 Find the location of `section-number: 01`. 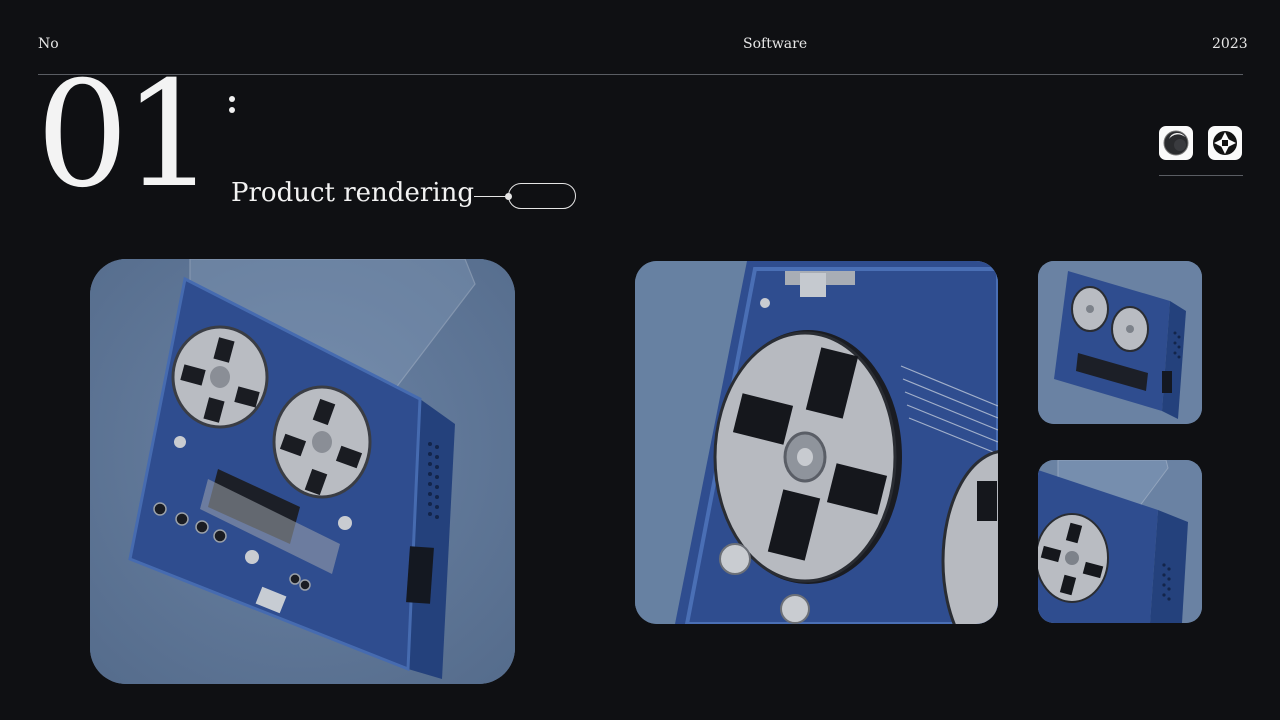

section-number: 01 is located at coordinates (126, 135).